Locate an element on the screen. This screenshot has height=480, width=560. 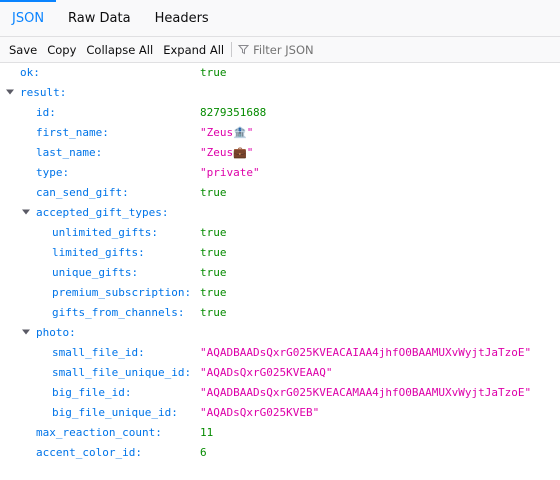
json-row-last-name: last_name: "Zeus💼" is located at coordinates (280, 152).